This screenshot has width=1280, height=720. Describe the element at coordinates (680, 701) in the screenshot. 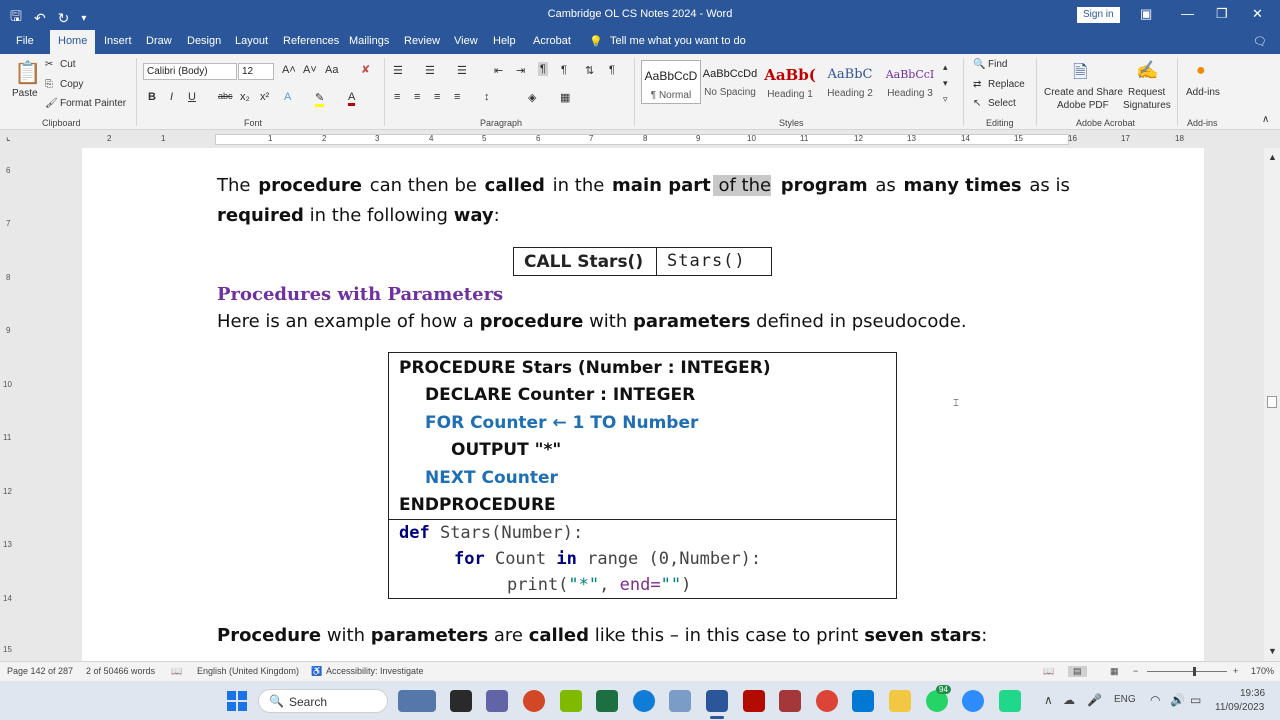

I see `mail-icon` at that location.